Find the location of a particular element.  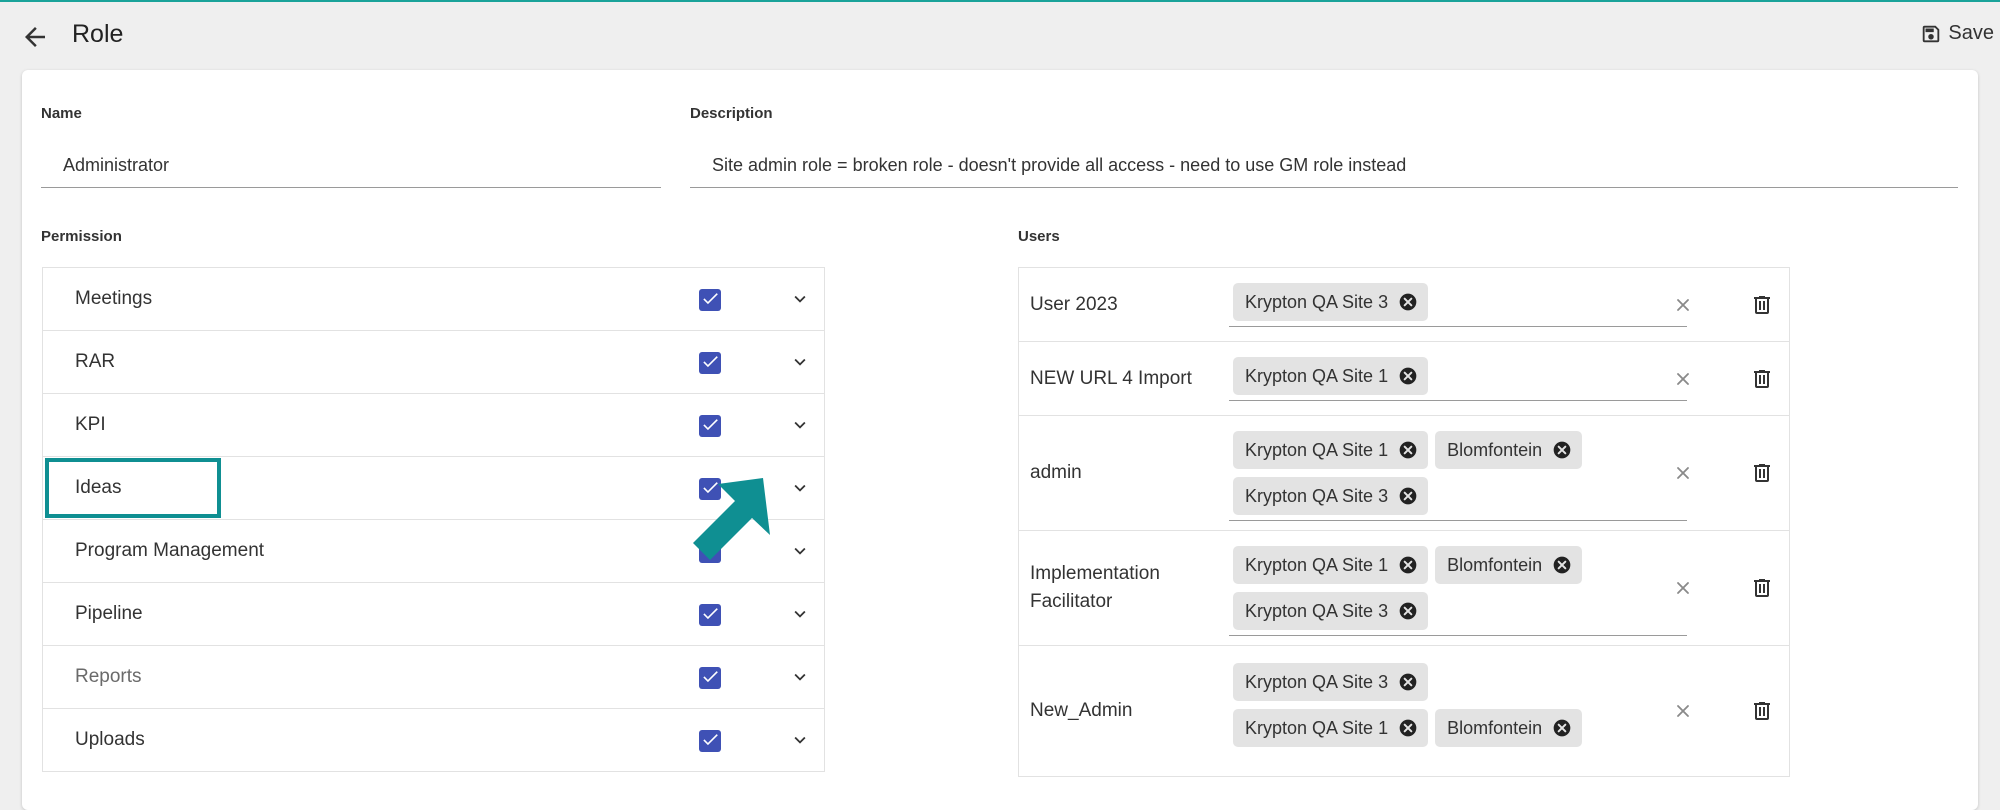

back-button is located at coordinates (35, 37).